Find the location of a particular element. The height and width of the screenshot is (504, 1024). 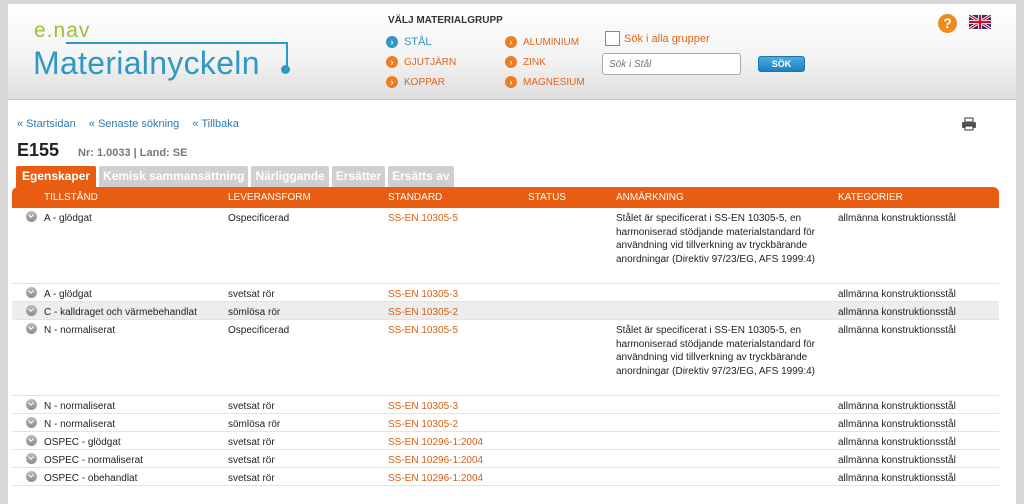

column-header-tillstand: TILLSTÅND is located at coordinates (71, 197).